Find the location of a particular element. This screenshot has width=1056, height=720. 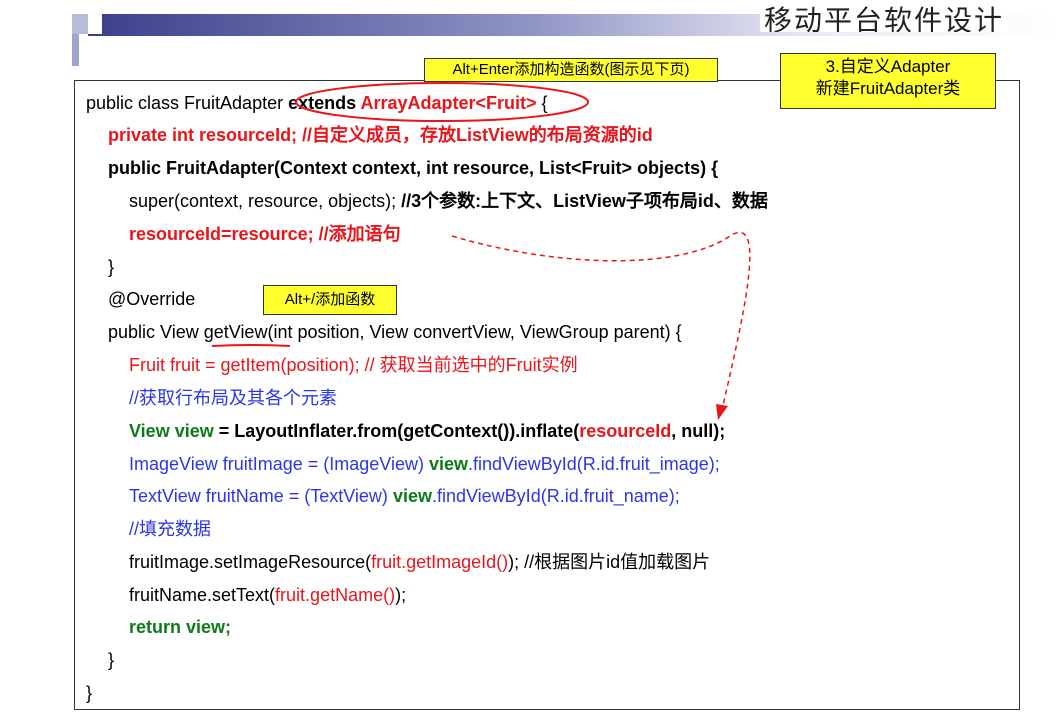

code-method-getview: getView is located at coordinates (235, 332).